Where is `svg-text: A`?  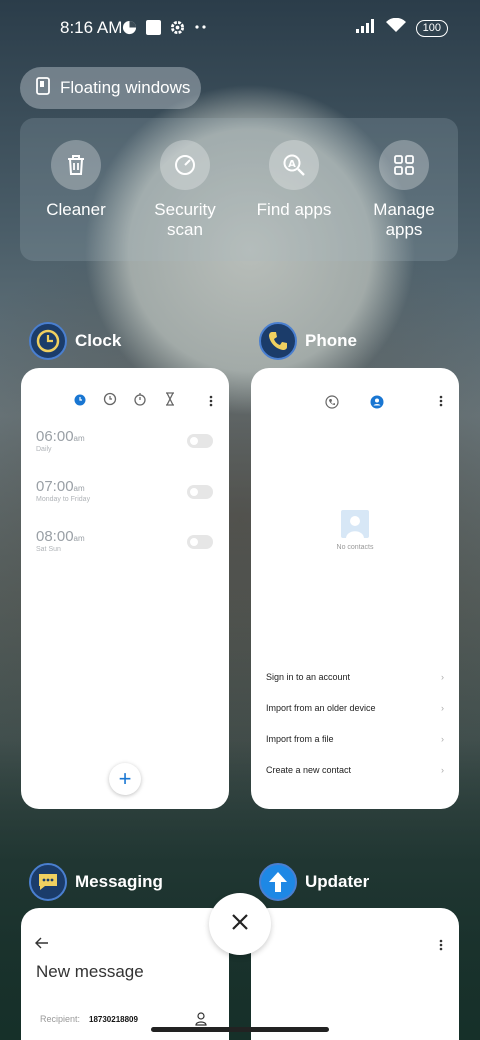 svg-text: A is located at coordinates (292, 164).